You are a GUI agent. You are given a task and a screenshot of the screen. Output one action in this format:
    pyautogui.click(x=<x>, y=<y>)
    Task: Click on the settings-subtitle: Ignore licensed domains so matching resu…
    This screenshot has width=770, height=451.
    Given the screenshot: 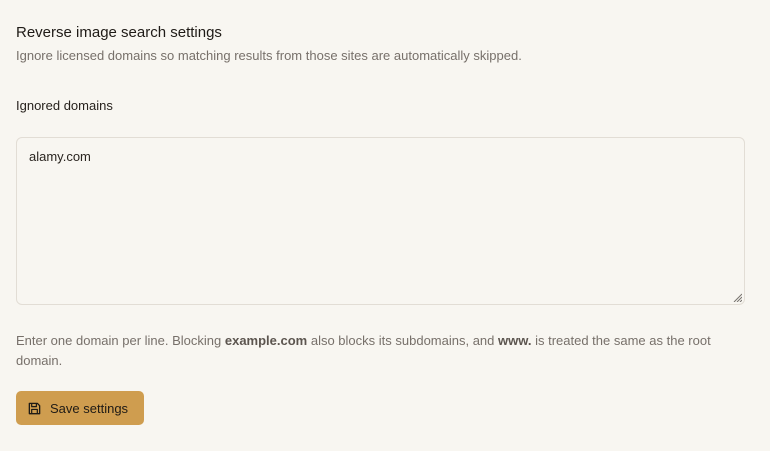 What is the action you would take?
    pyautogui.click(x=269, y=55)
    